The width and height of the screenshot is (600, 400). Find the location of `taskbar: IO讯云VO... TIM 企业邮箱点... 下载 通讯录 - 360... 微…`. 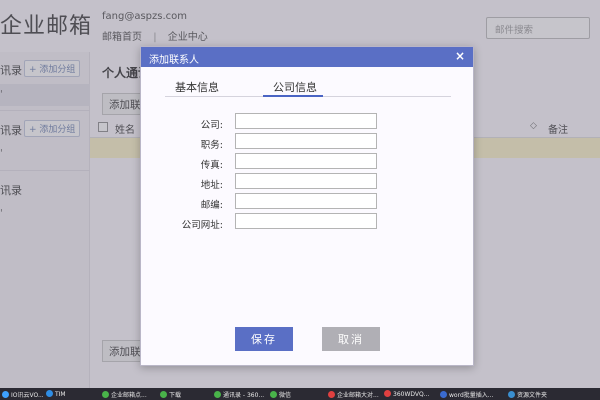

taskbar: IO讯云VO... TIM 企业邮箱点... 下载 通讯录 - 360... 微… is located at coordinates (300, 394).